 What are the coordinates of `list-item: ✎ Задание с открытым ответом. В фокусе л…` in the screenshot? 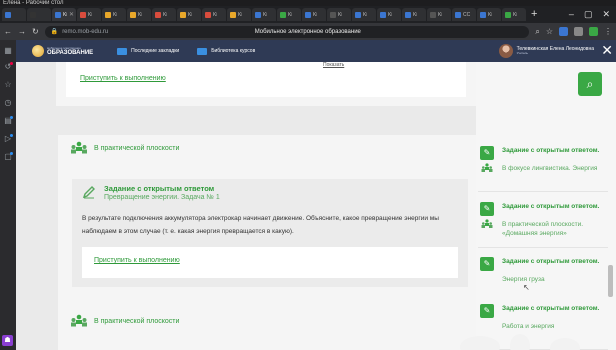 It's located at (543, 168).